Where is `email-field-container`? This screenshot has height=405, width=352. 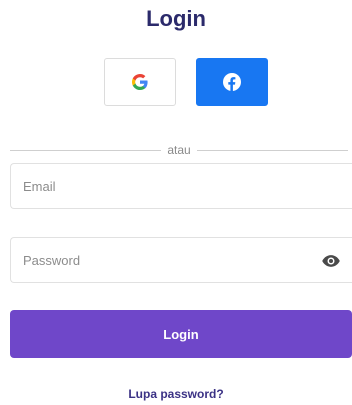
email-field-container is located at coordinates (181, 186).